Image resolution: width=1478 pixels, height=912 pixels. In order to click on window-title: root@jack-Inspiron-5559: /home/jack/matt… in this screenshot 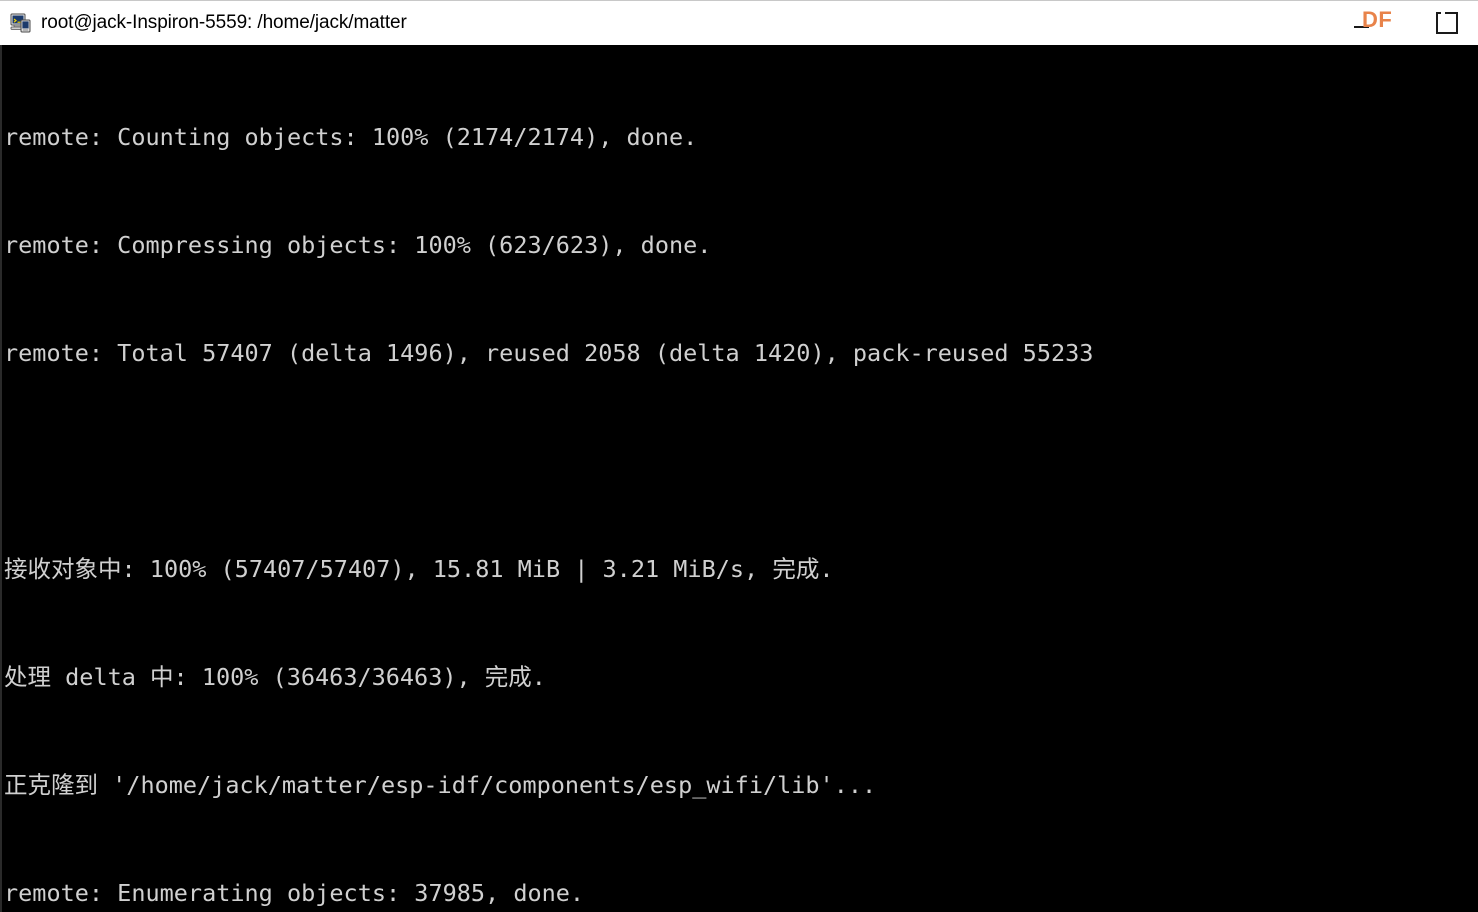, I will do `click(224, 22)`.